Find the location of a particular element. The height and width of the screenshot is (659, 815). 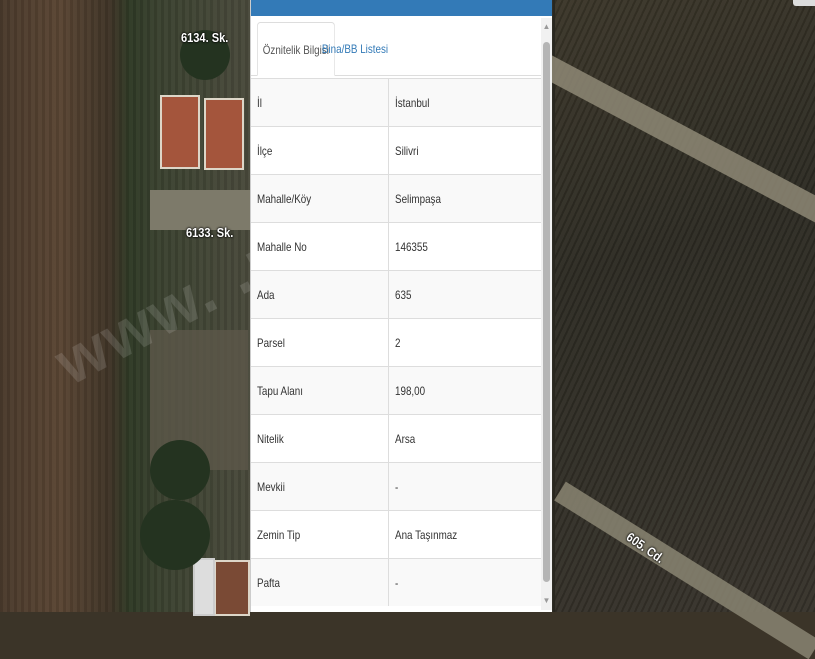

road is located at coordinates (200, 210).